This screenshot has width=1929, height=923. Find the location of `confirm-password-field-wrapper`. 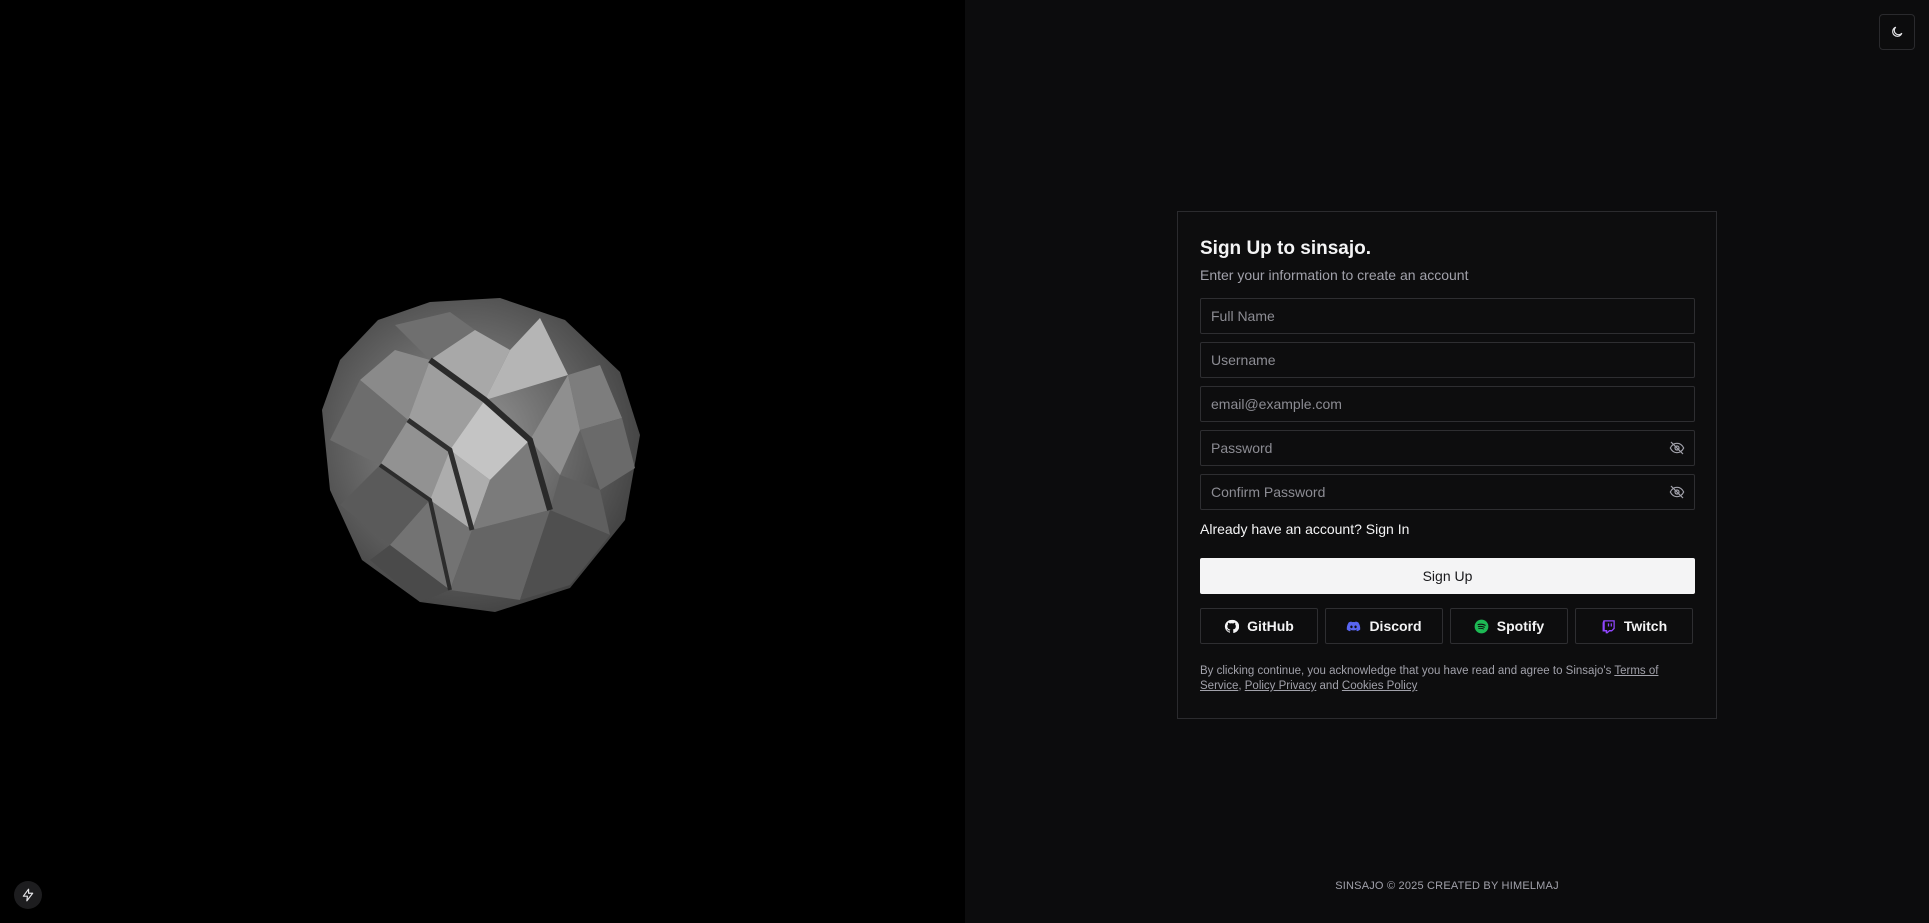

confirm-password-field-wrapper is located at coordinates (1447, 492).